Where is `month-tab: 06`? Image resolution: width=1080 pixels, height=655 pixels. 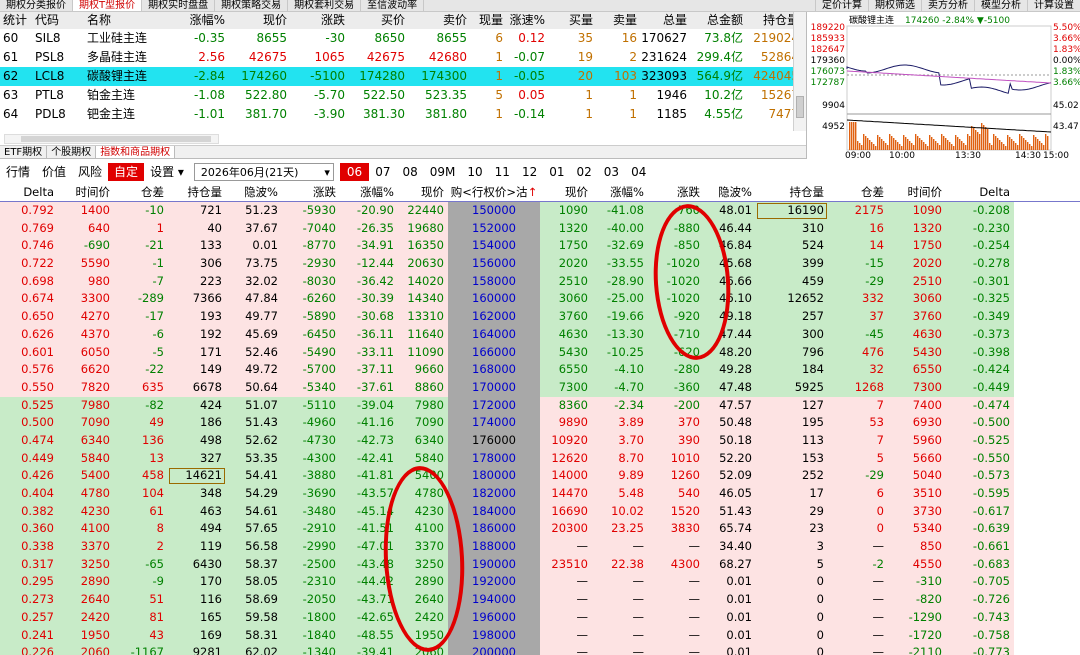 month-tab: 06 is located at coordinates (354, 172).